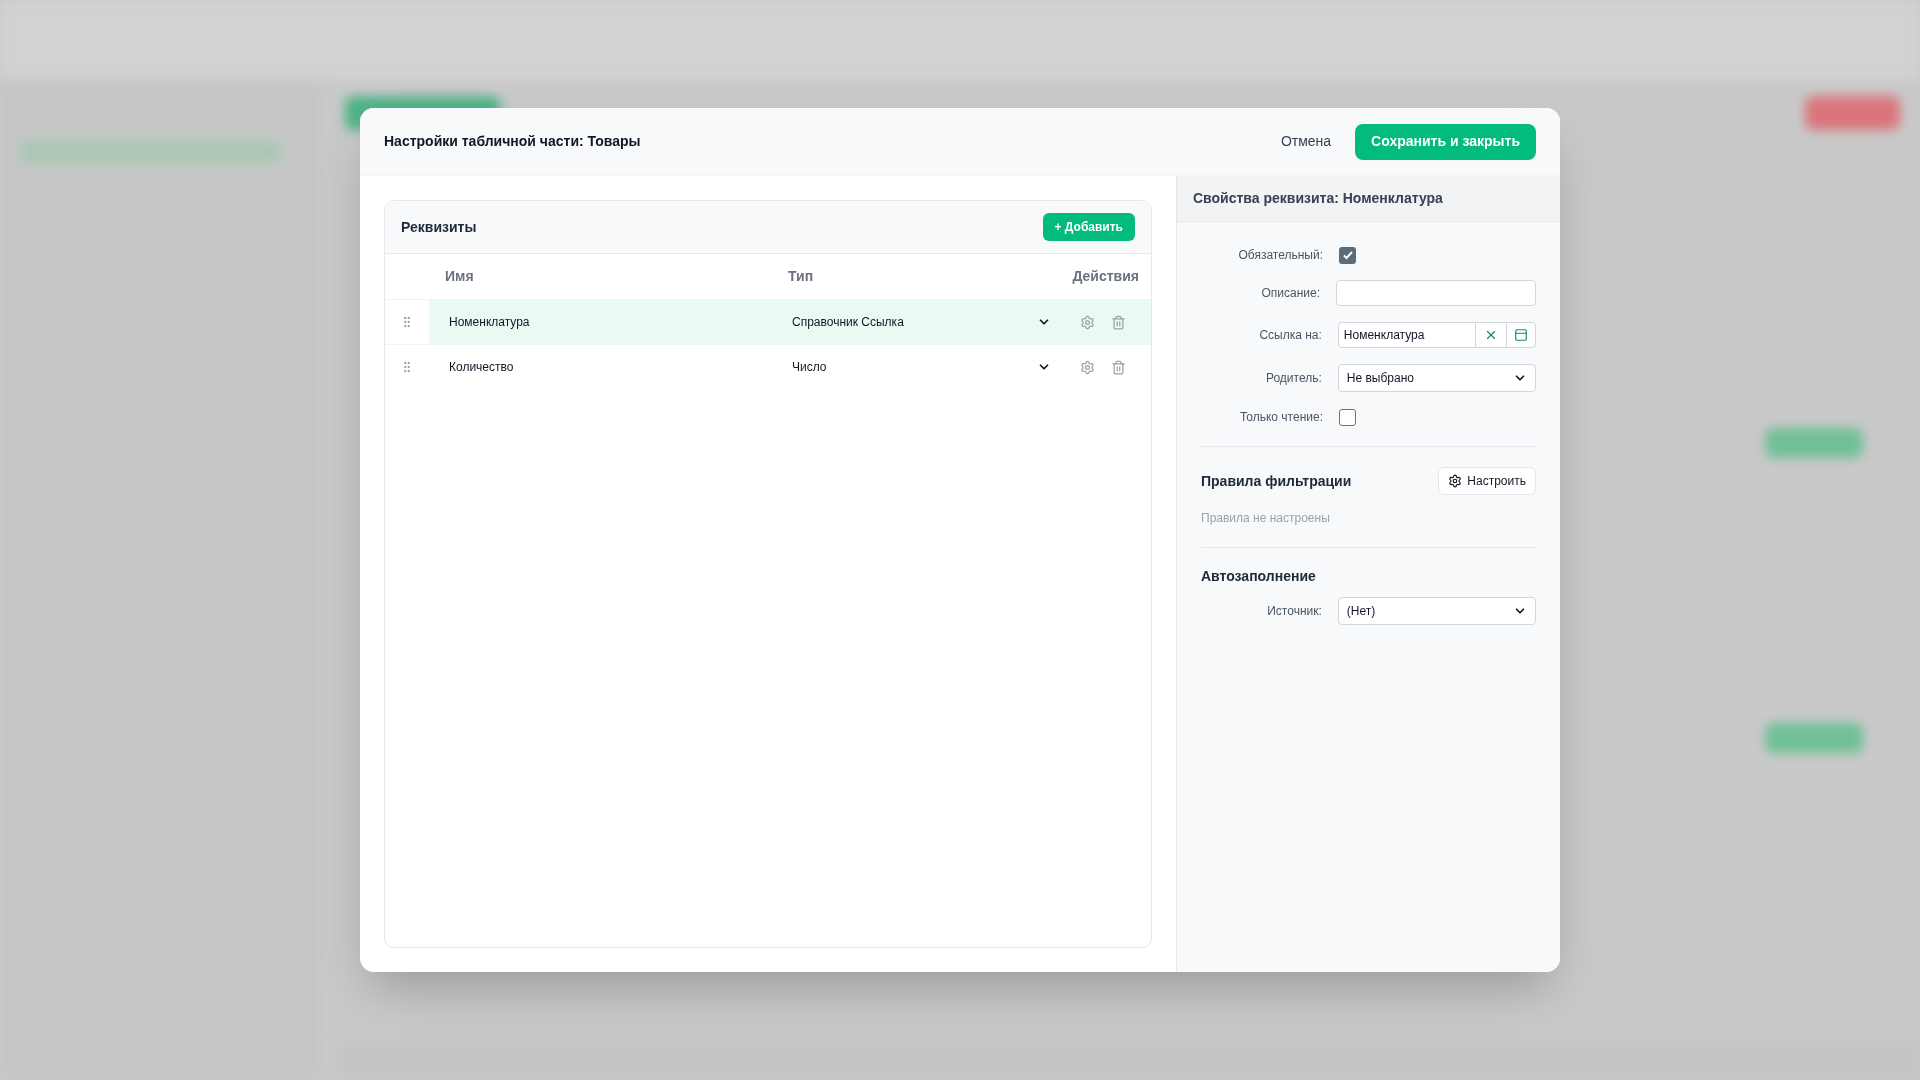  I want to click on field-label: Обязательный:, so click(1280, 255).